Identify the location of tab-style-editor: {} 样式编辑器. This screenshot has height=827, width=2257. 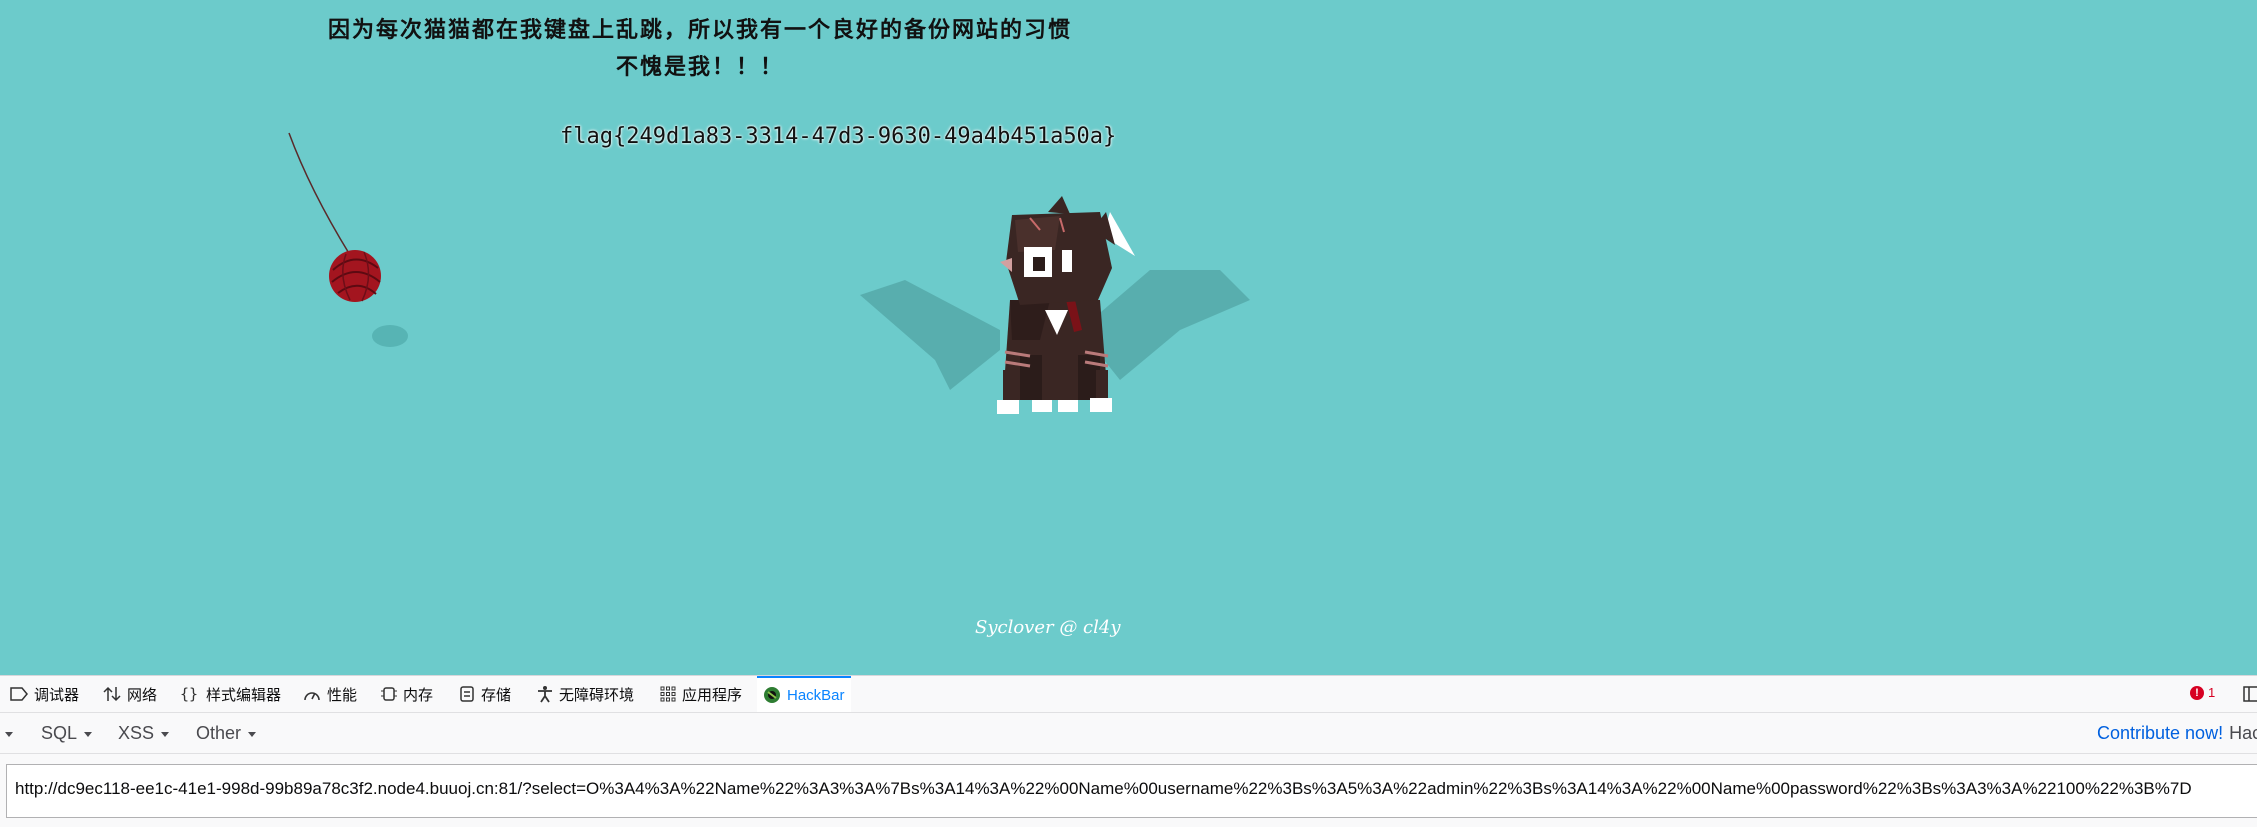
(230, 694).